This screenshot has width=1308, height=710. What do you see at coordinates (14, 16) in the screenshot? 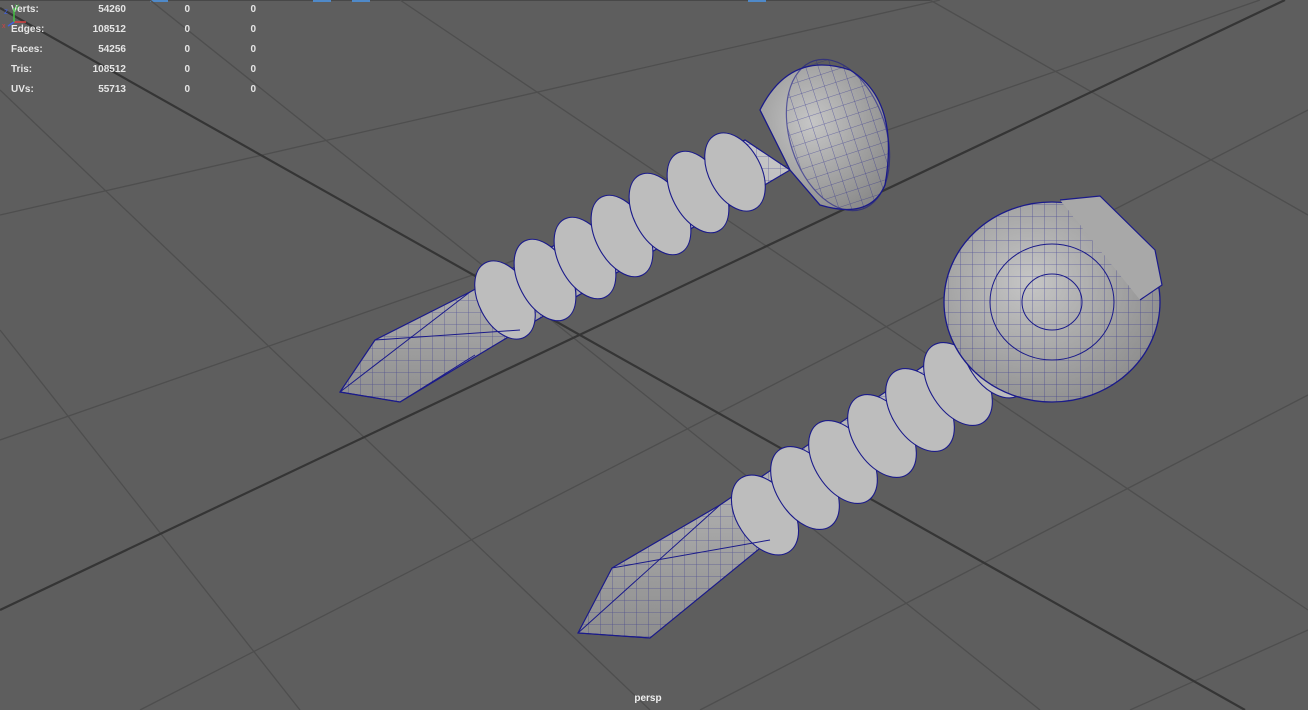
I see `view-axis-icon: y z x` at bounding box center [14, 16].